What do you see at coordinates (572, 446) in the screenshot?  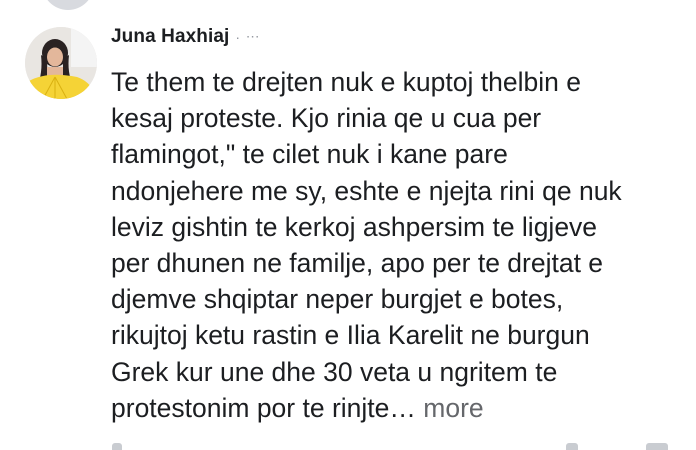 I see `reaction-icon` at bounding box center [572, 446].